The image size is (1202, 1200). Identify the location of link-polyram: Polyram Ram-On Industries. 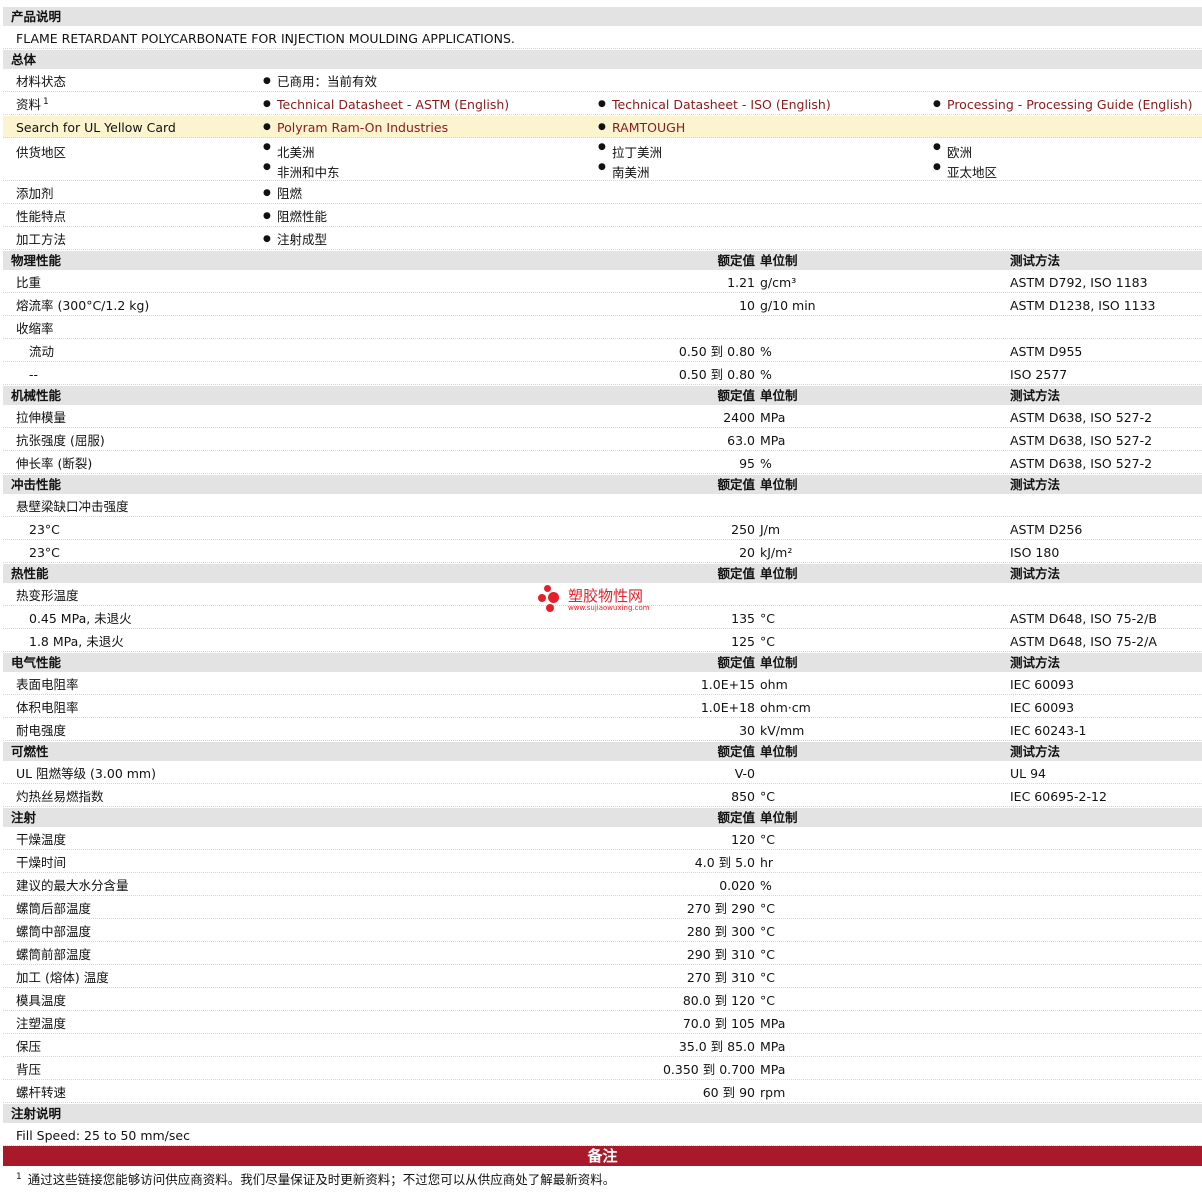
(355, 127).